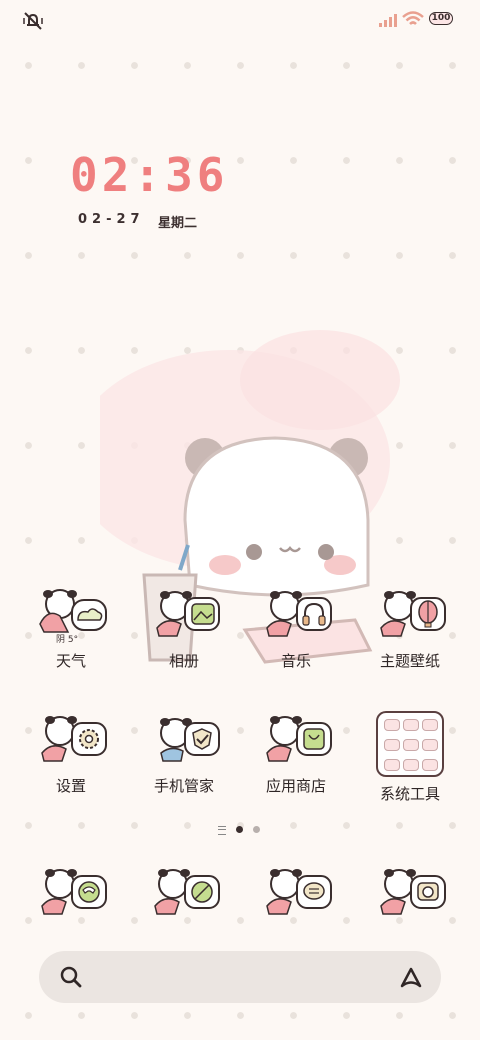 The width and height of the screenshot is (480, 1040). I want to click on music-icon, so click(299, 614).